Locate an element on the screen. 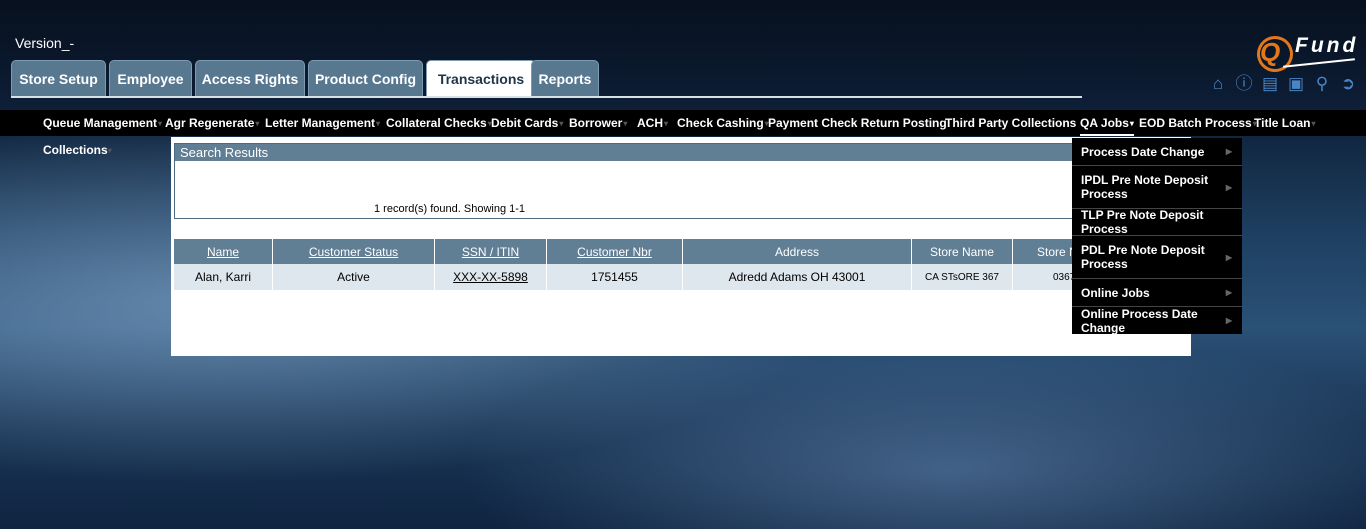  logo-swoosh-icon is located at coordinates (1319, 63).